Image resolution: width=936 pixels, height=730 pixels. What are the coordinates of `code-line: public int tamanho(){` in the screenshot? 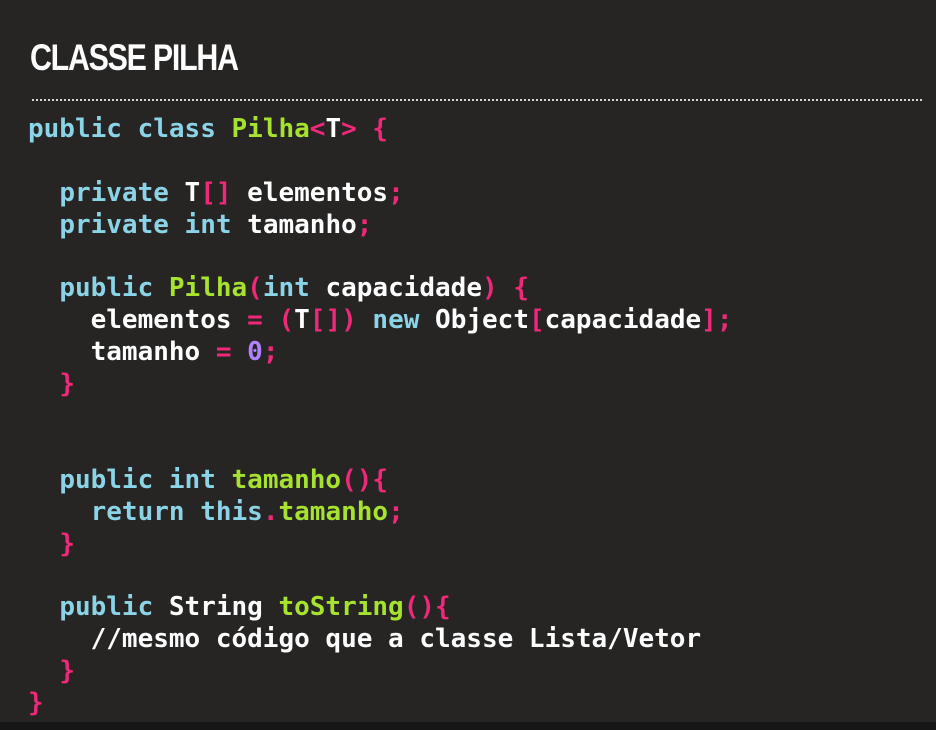 It's located at (380, 481).